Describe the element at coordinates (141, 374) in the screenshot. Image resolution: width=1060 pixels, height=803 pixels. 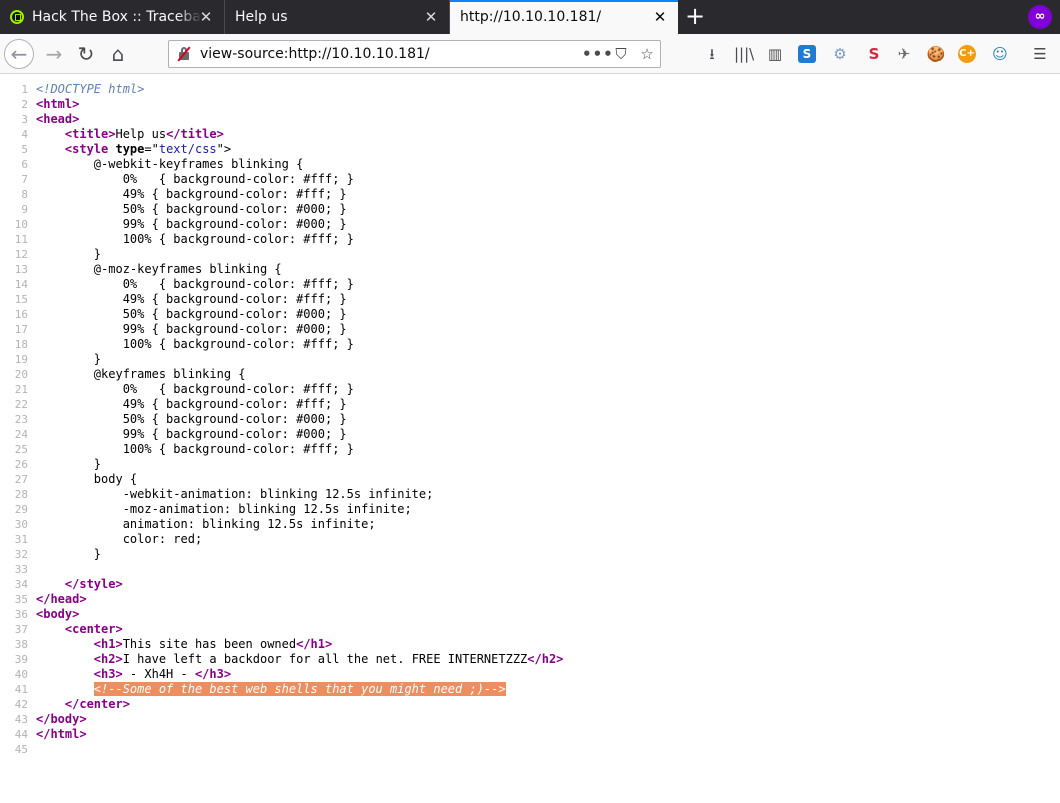
I see `plain-text: @keyframes blinking {` at that location.